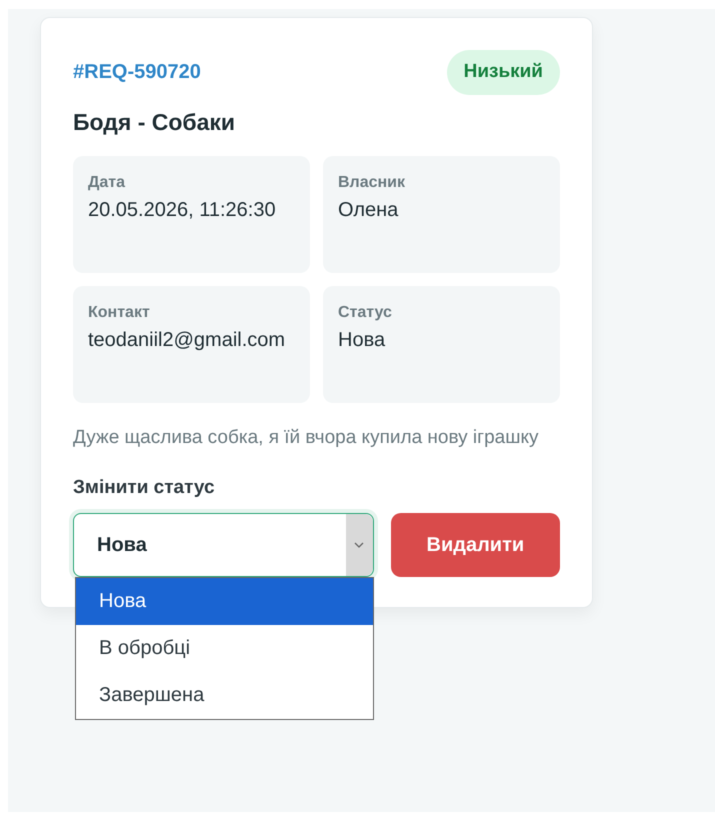 The width and height of the screenshot is (715, 821). Describe the element at coordinates (372, 183) in the screenshot. I see `info-label: Власник` at that location.